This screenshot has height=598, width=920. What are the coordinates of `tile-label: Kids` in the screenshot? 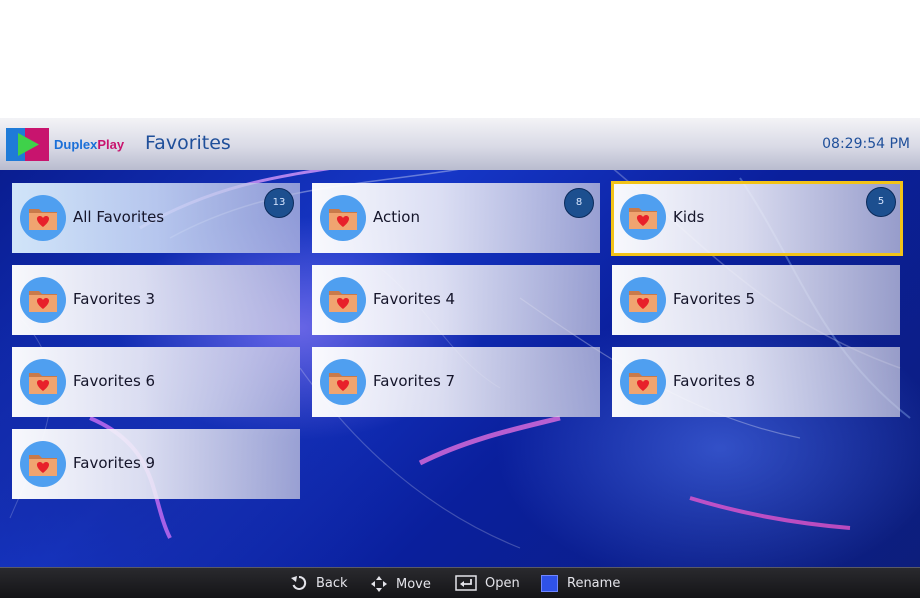 It's located at (689, 217).